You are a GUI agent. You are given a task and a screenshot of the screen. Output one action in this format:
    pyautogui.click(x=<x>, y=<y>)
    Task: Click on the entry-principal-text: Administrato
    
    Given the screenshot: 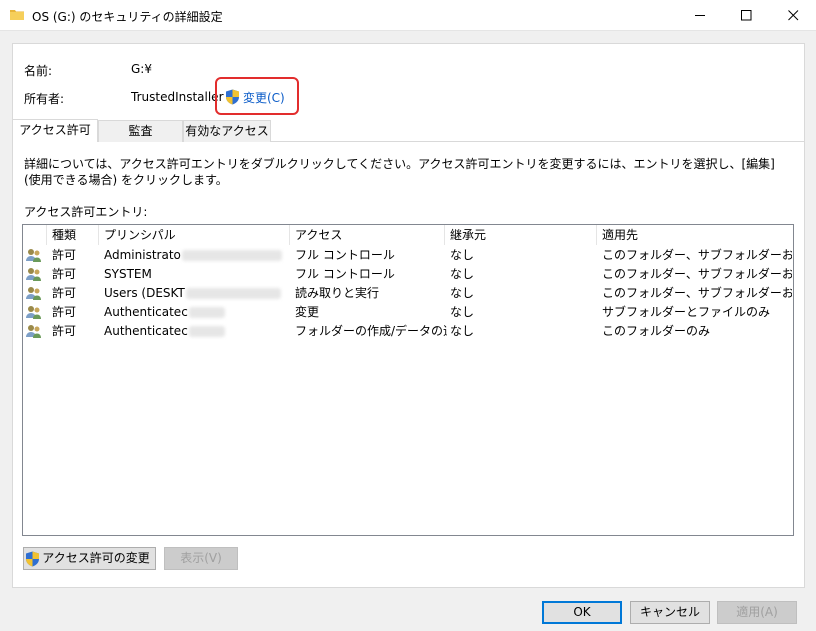 What is the action you would take?
    pyautogui.click(x=142, y=255)
    